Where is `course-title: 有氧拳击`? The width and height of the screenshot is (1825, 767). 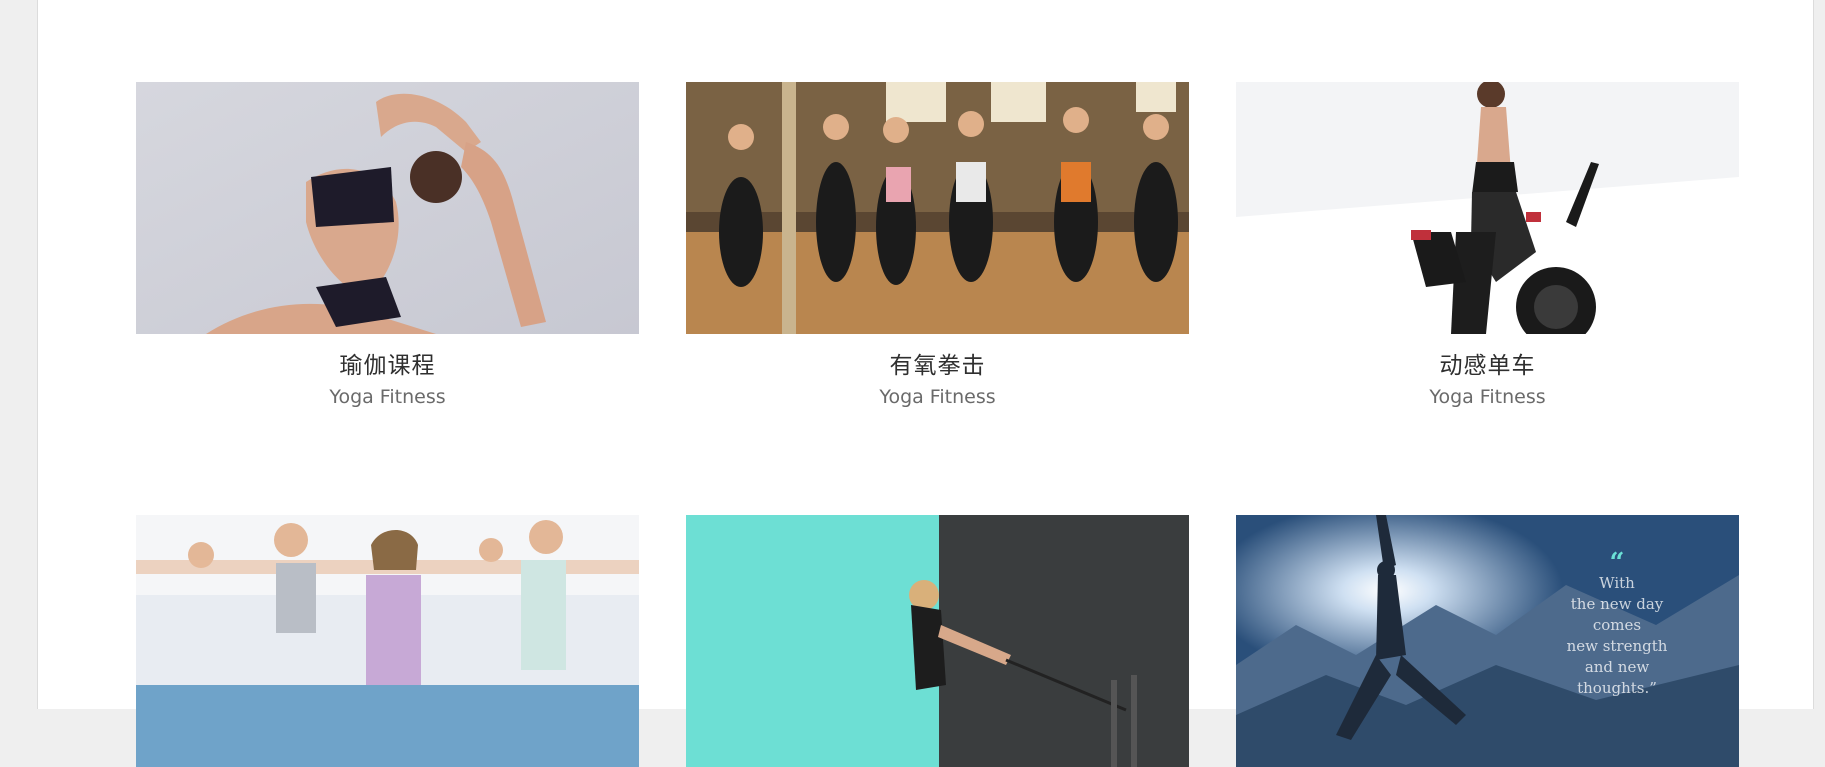 course-title: 有氧拳击 is located at coordinates (937, 366).